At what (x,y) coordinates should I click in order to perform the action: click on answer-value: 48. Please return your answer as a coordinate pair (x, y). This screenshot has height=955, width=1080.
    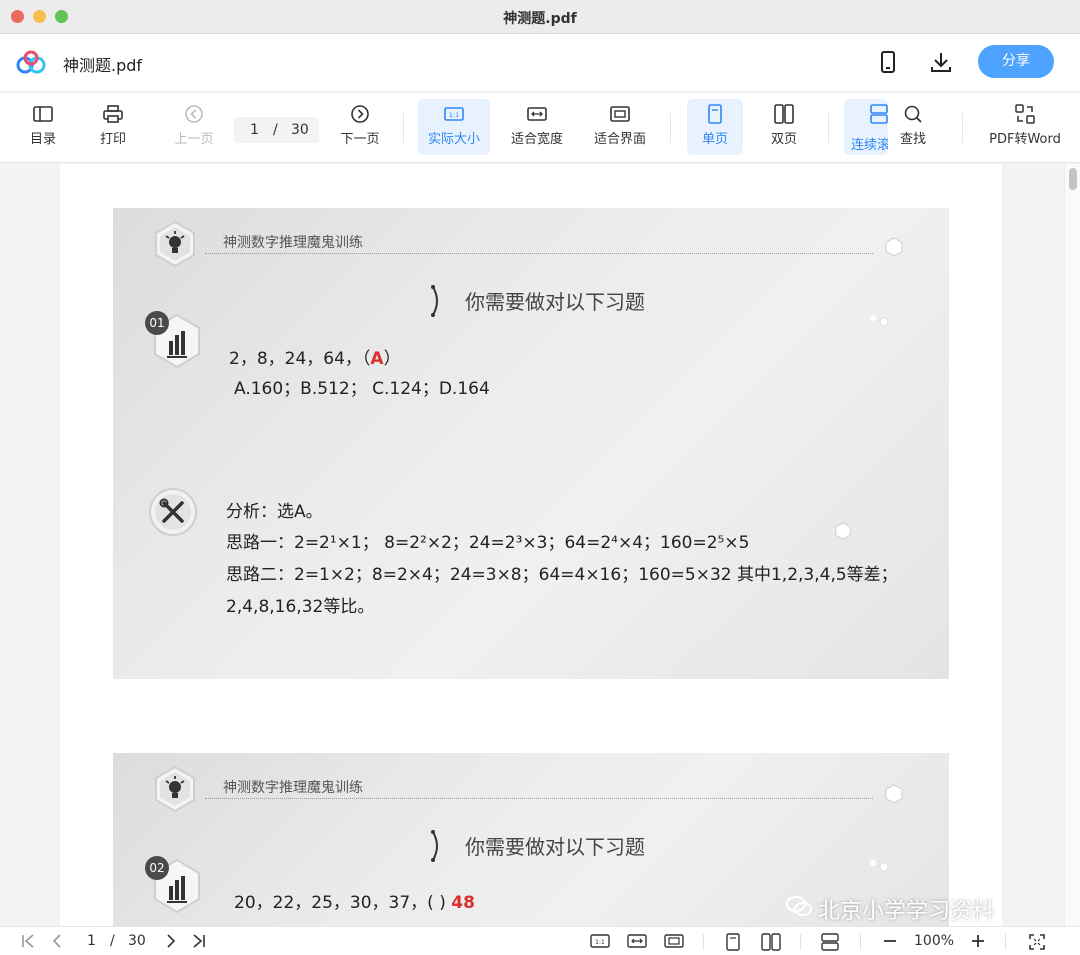
    Looking at the image, I should click on (463, 903).